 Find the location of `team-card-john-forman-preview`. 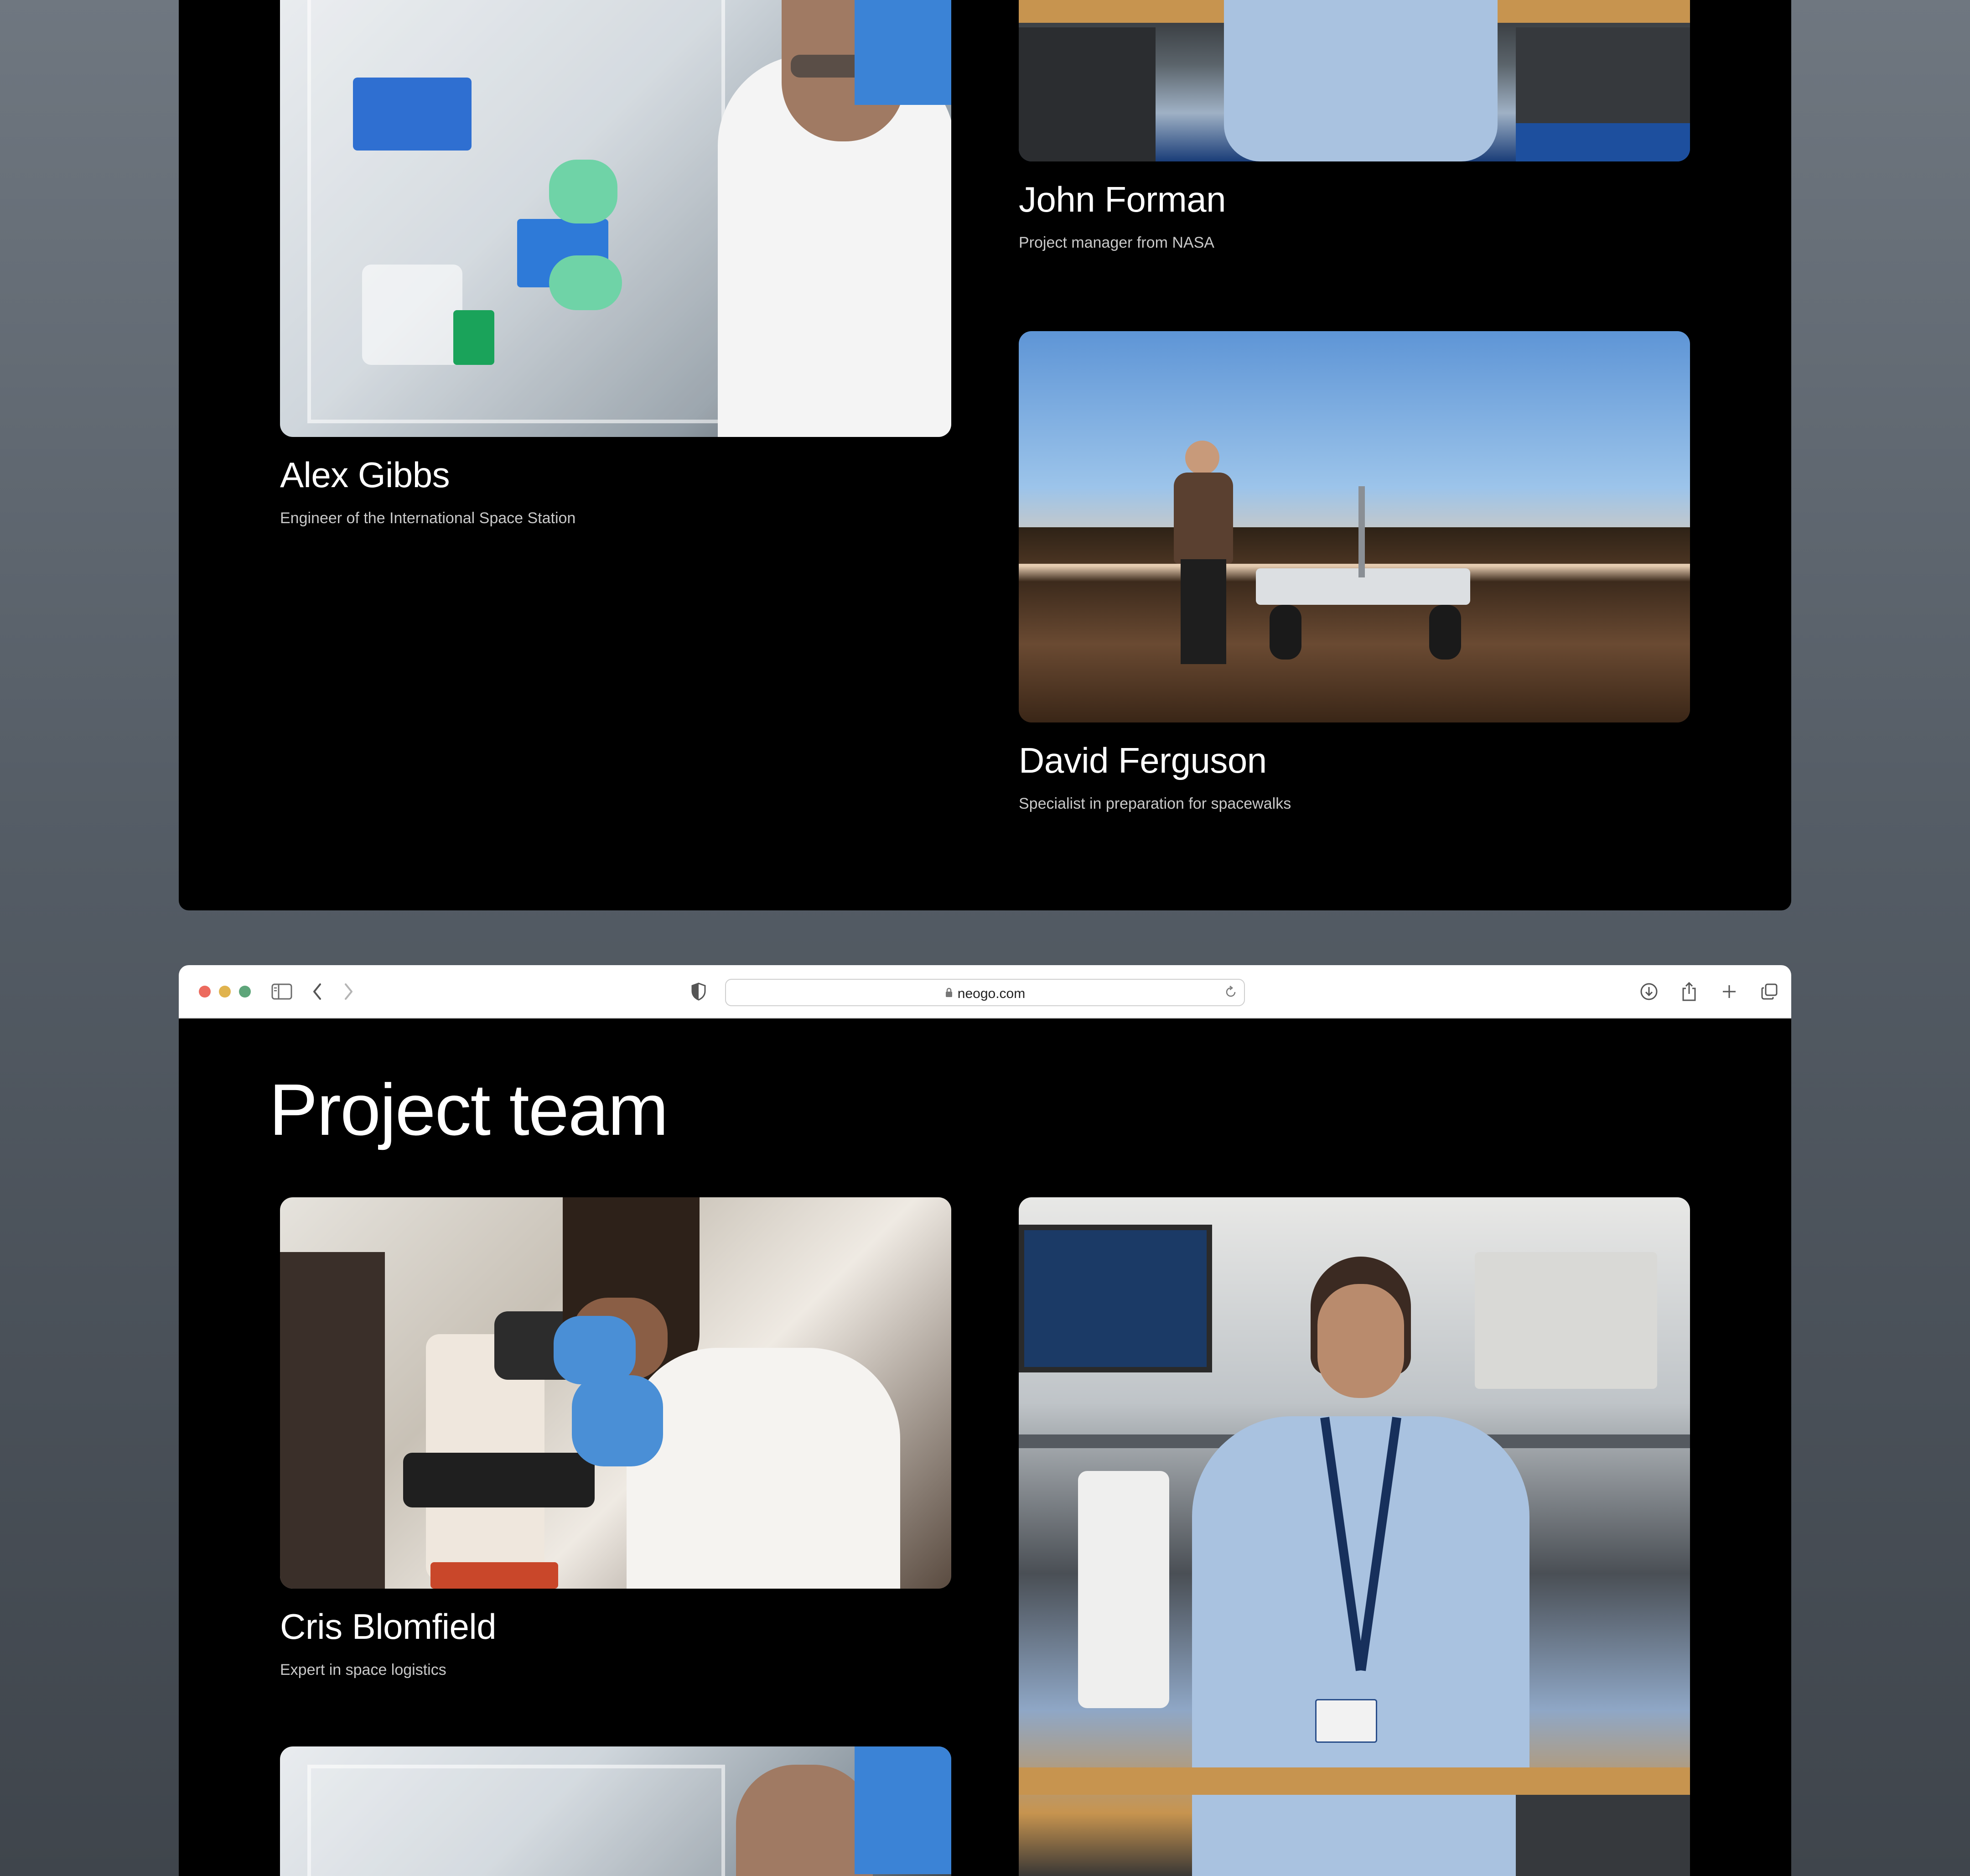

team-card-john-forman-preview is located at coordinates (1354, 1536).